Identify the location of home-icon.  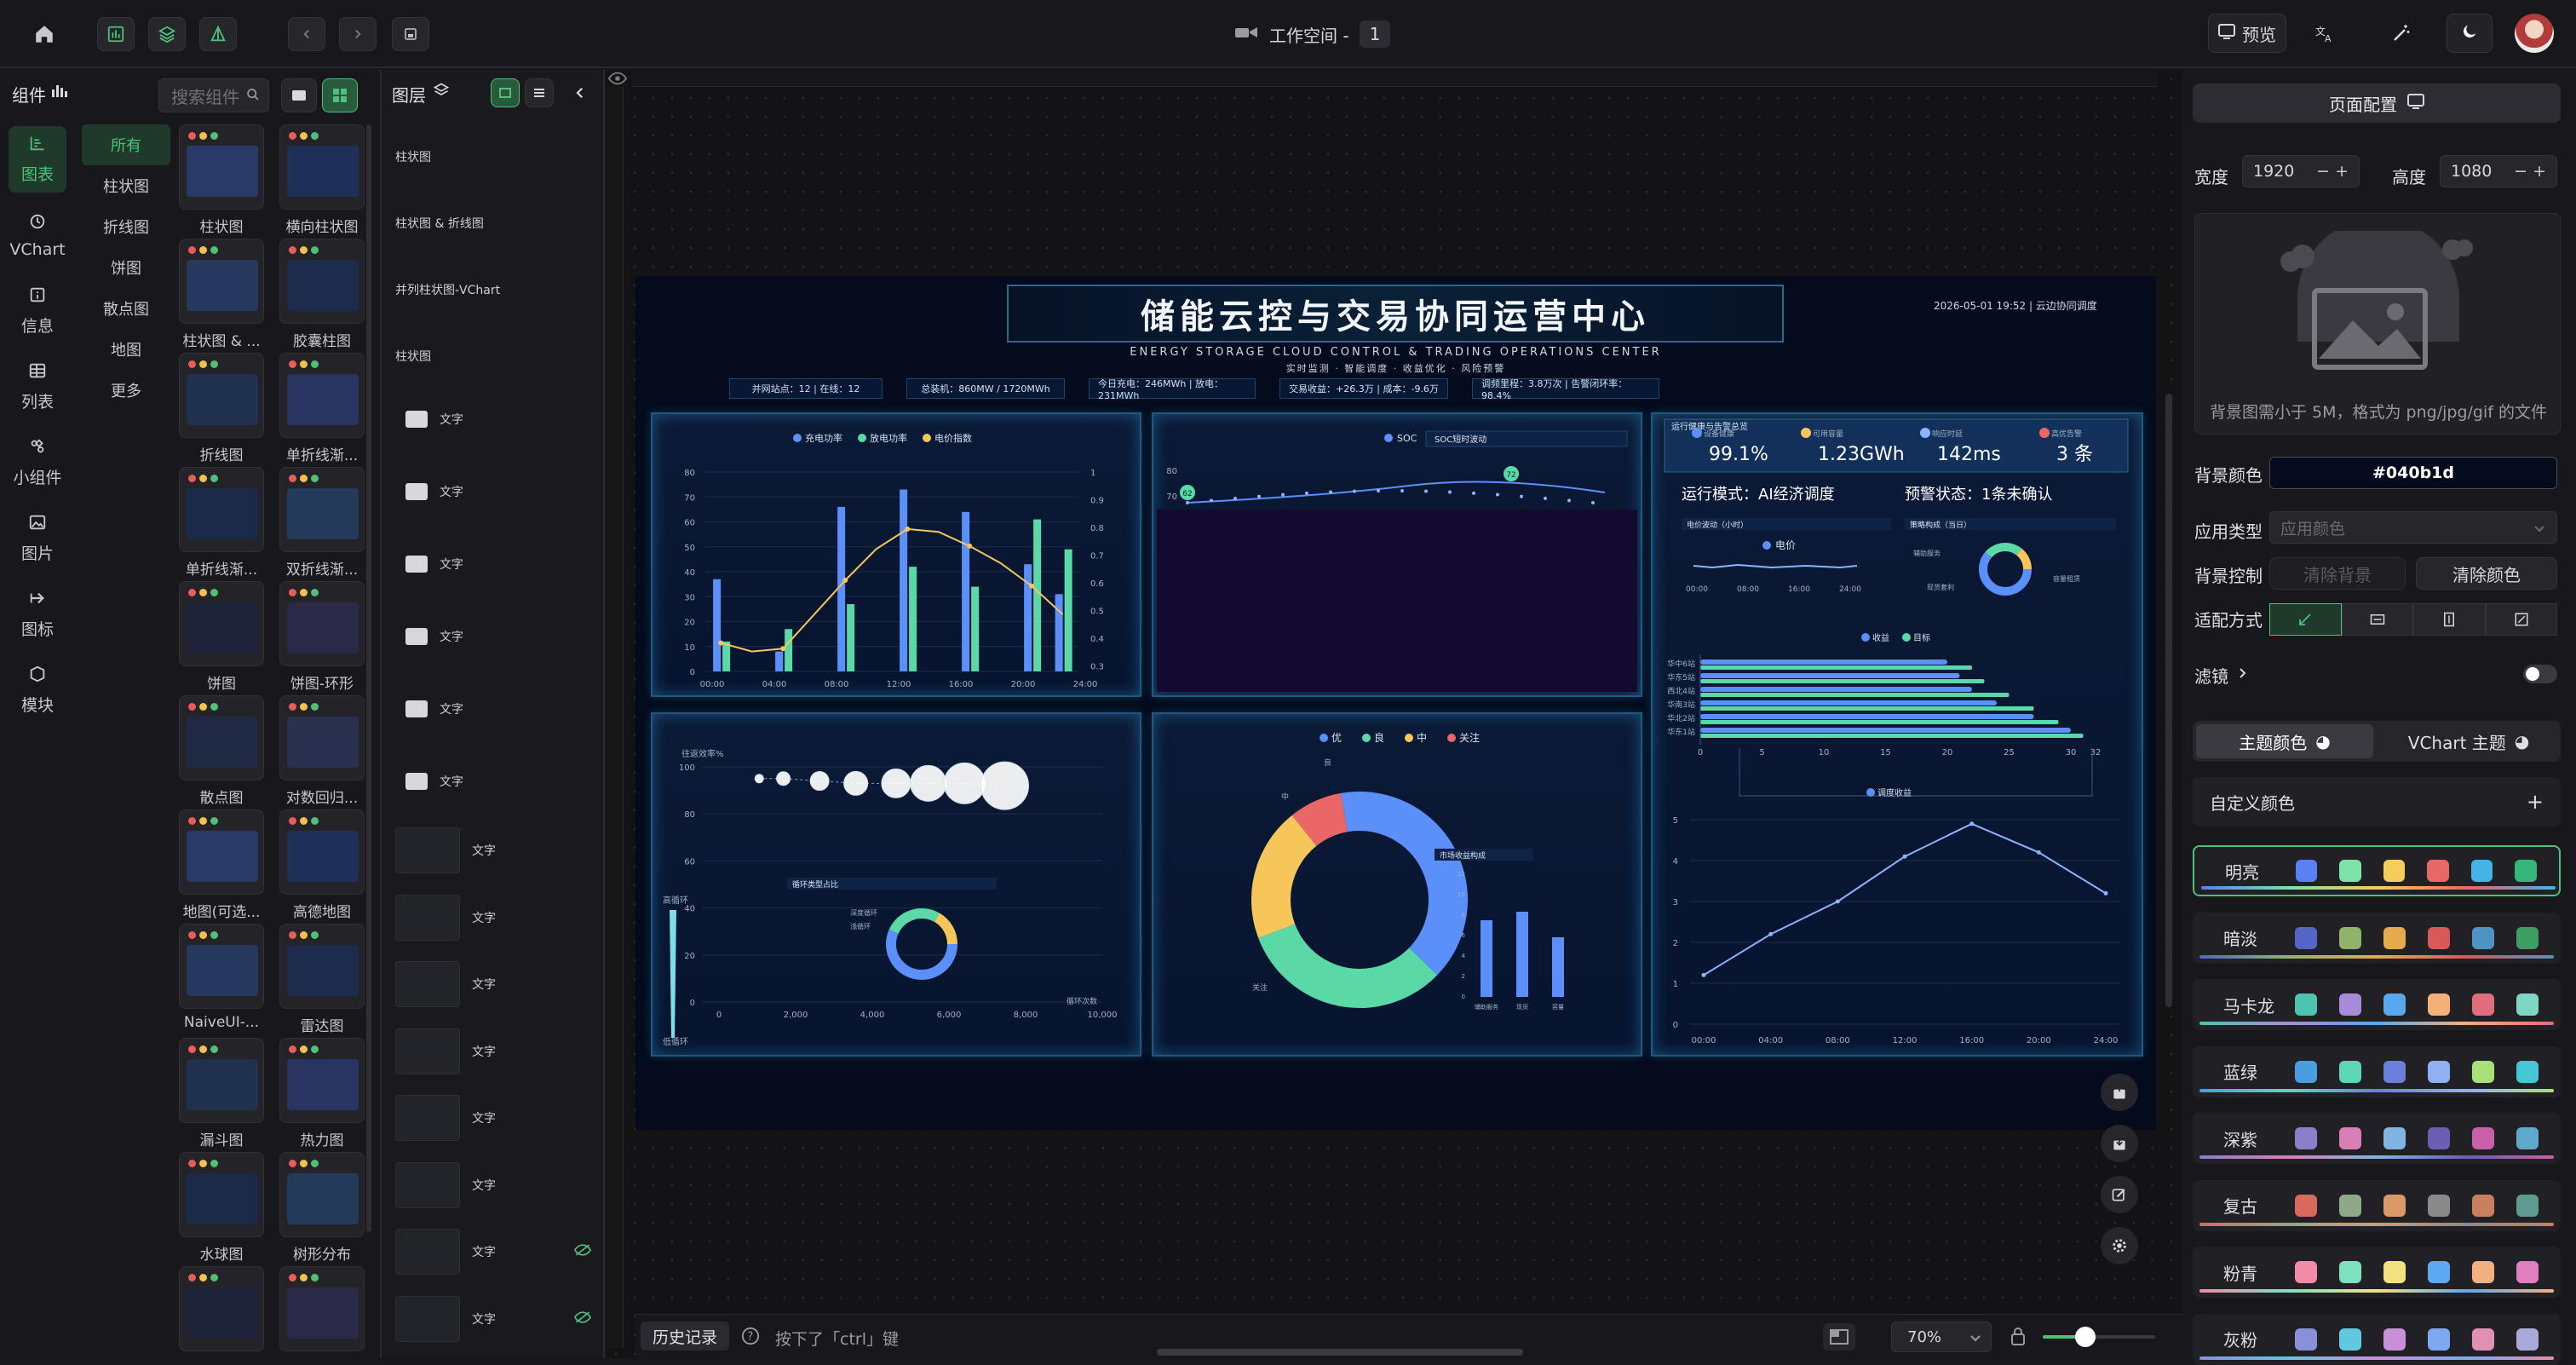
(45, 34).